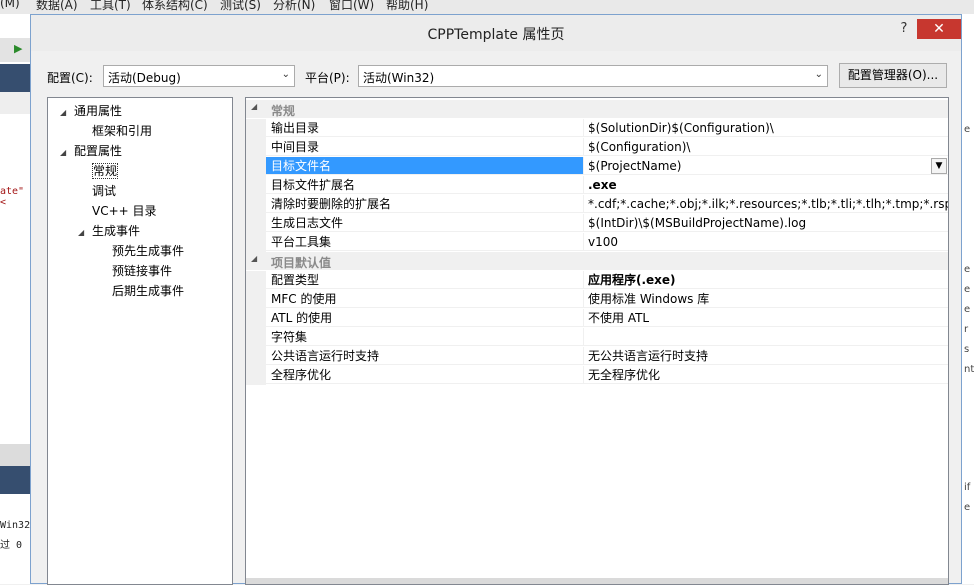 This screenshot has width=974, height=585. Describe the element at coordinates (15, 525) in the screenshot. I see `ide-output-line: Win32` at that location.